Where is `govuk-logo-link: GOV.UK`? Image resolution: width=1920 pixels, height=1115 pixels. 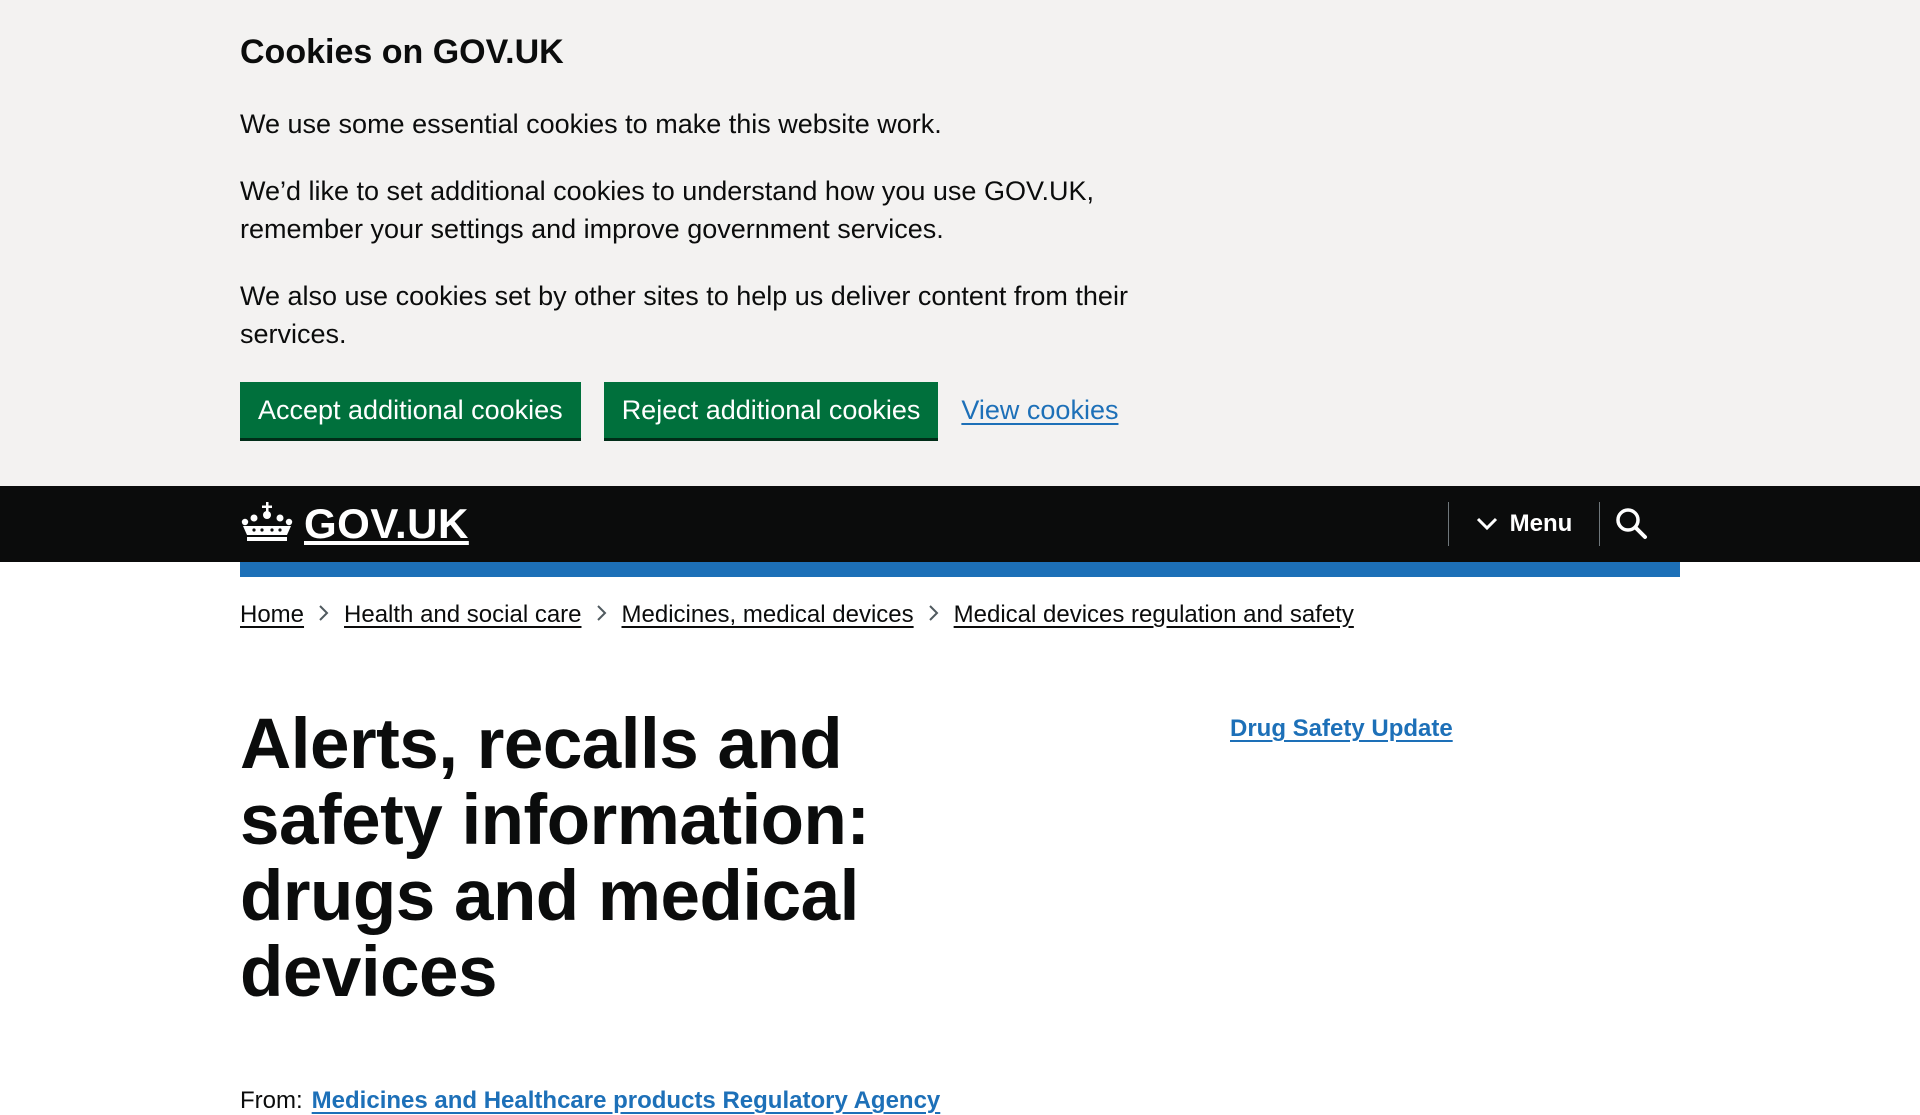
govuk-logo-link: GOV.UK is located at coordinates (354, 524).